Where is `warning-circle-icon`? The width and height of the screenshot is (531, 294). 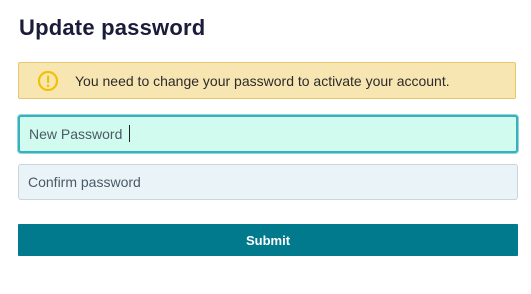
warning-circle-icon is located at coordinates (48, 80).